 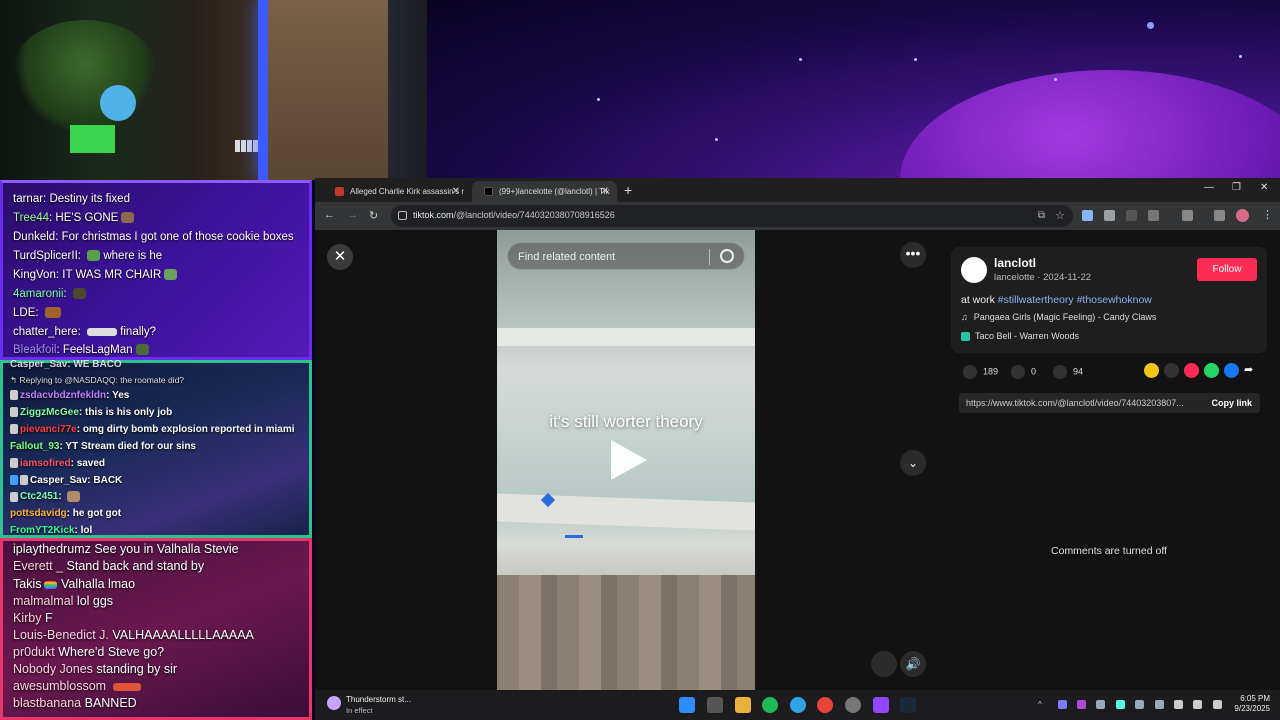 I want to click on file-explorer-icon, so click(x=743, y=705).